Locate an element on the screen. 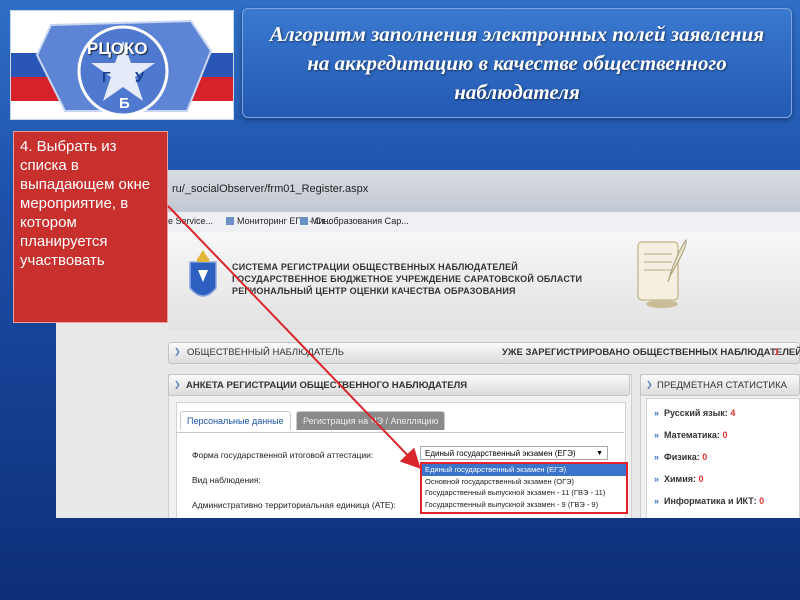 The height and width of the screenshot is (600, 800). logo-letter-u: У is located at coordinates (140, 77).